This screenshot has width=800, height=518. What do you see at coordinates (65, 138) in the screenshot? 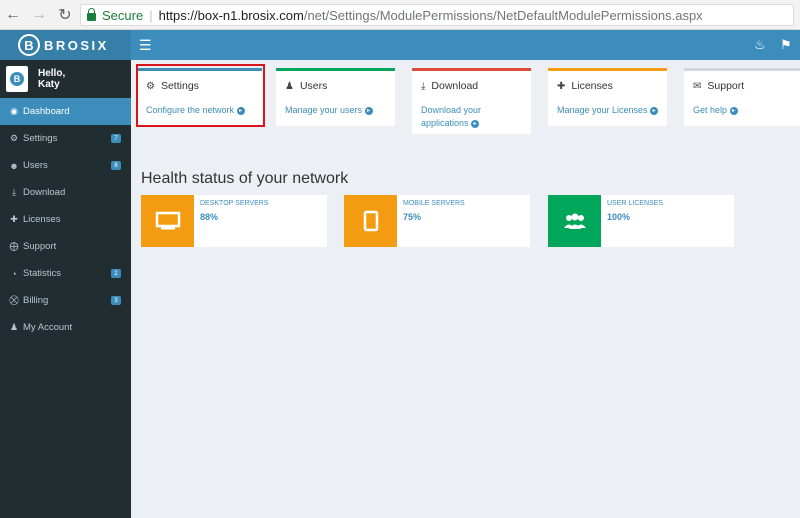
I see `sidebar-item-settings: ⚙ Settings 7` at bounding box center [65, 138].